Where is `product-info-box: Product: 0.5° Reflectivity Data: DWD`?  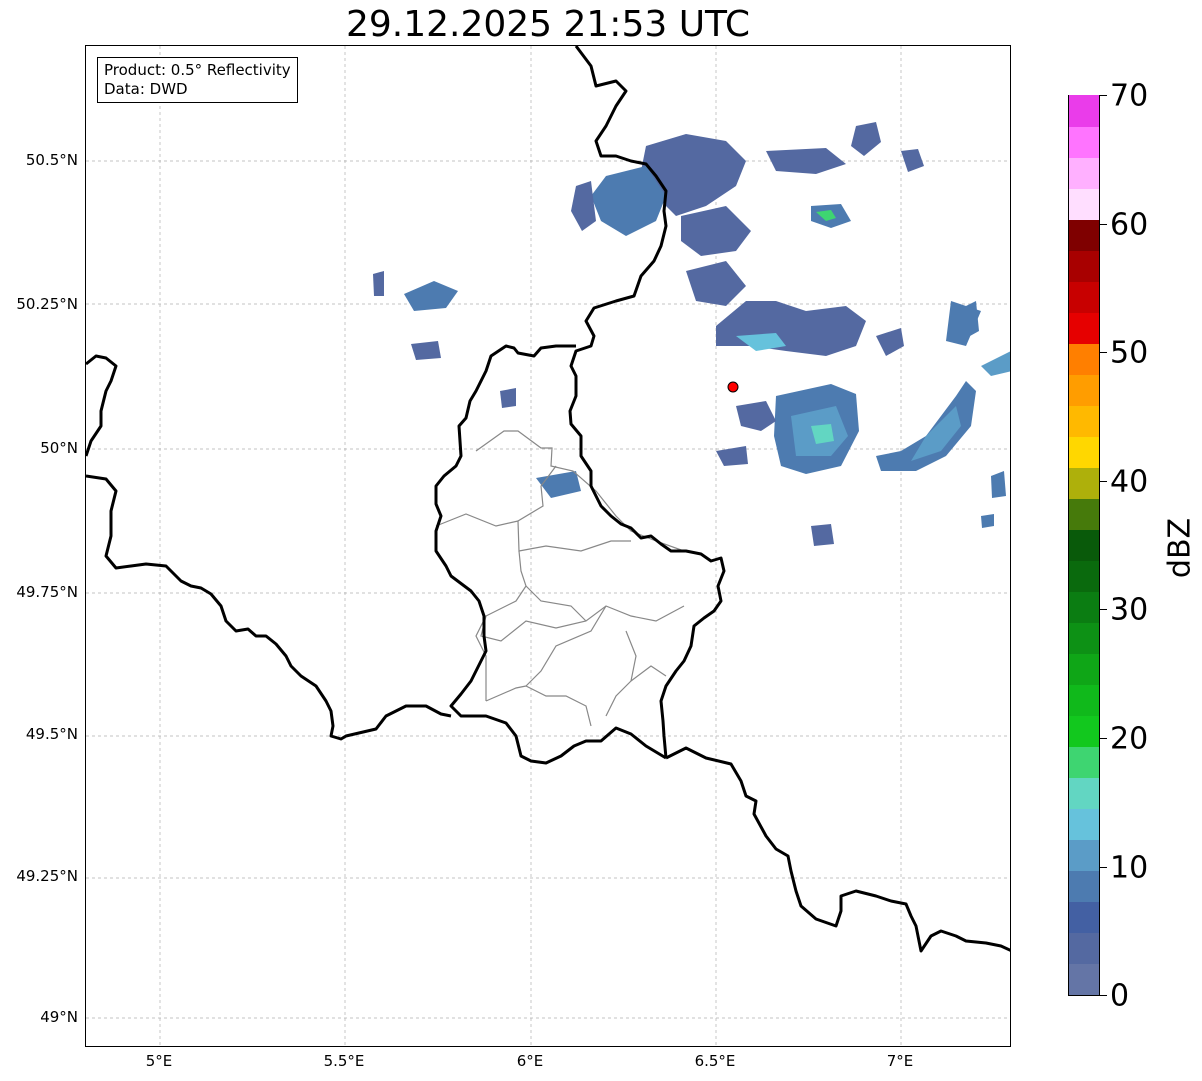
product-info-box: Product: 0.5° Reflectivity Data: DWD is located at coordinates (197, 80).